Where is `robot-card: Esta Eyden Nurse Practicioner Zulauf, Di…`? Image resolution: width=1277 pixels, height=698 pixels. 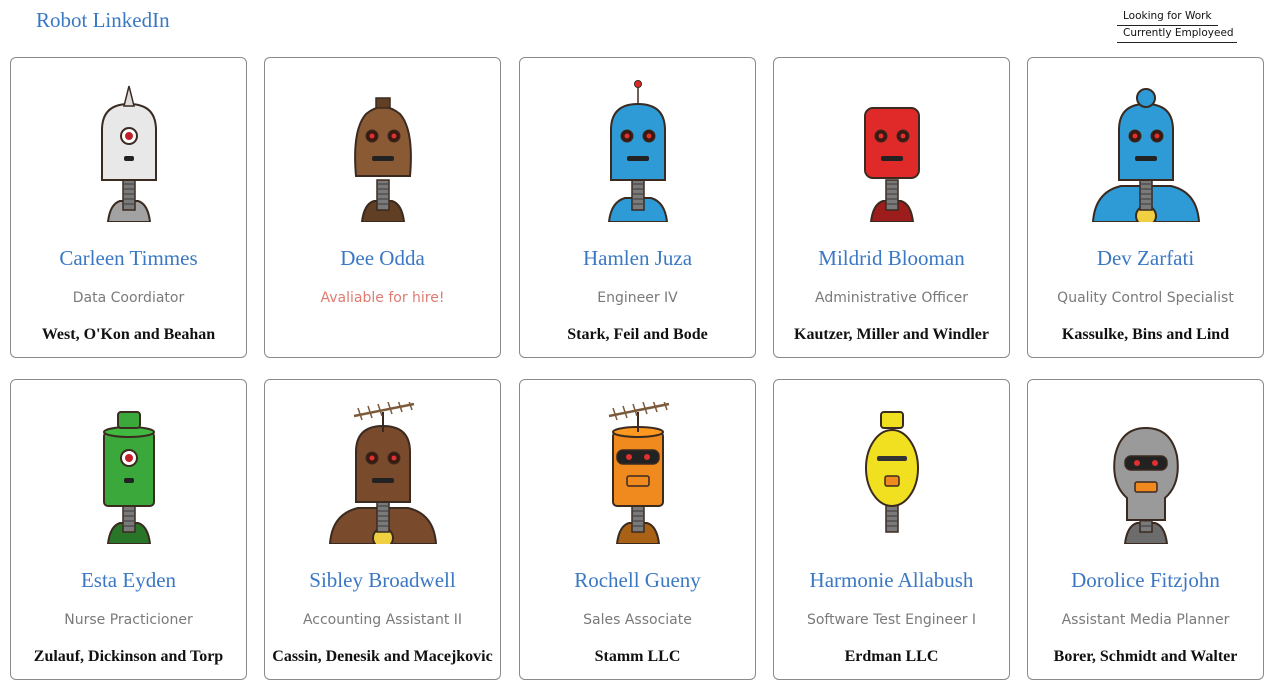
robot-card: Esta Eyden Nurse Practicioner Zulauf, Di… is located at coordinates (128, 529).